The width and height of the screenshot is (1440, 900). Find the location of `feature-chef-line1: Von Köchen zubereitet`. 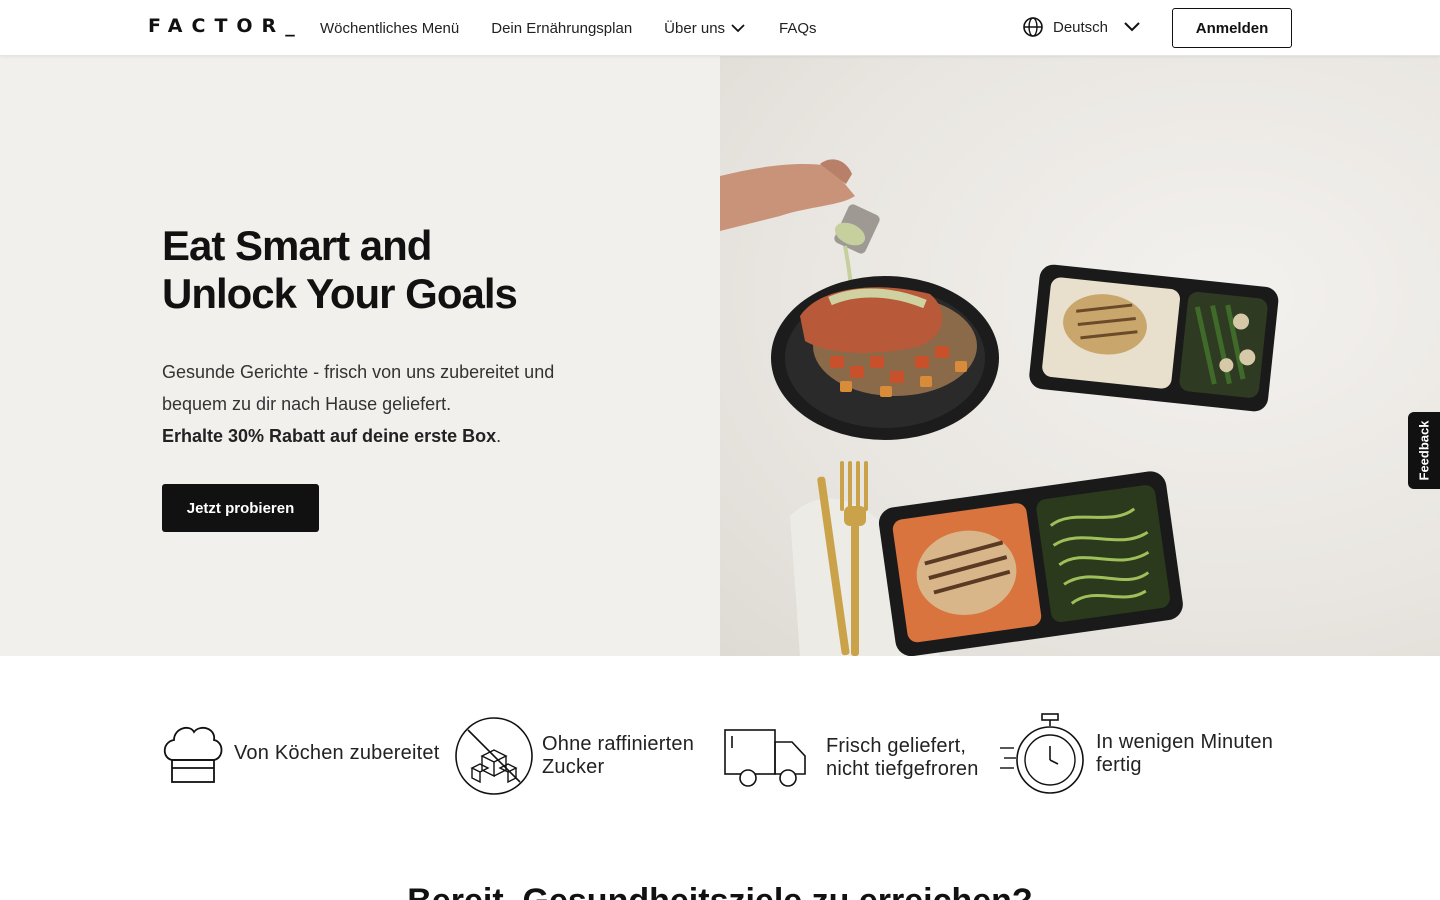

feature-chef-line1: Von Köchen zubereitet is located at coordinates (337, 752).